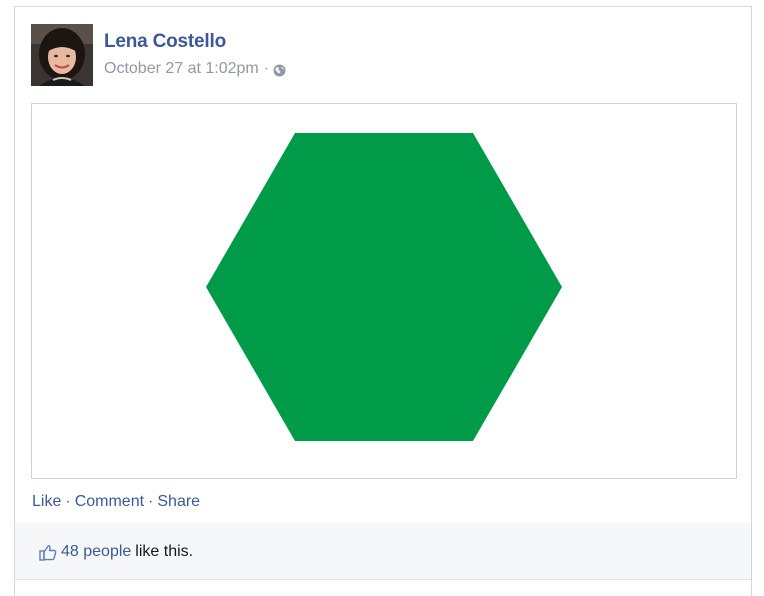 This screenshot has height=596, width=764. I want to click on post-meta: October 27 at 1:02pm ·, so click(195, 69).